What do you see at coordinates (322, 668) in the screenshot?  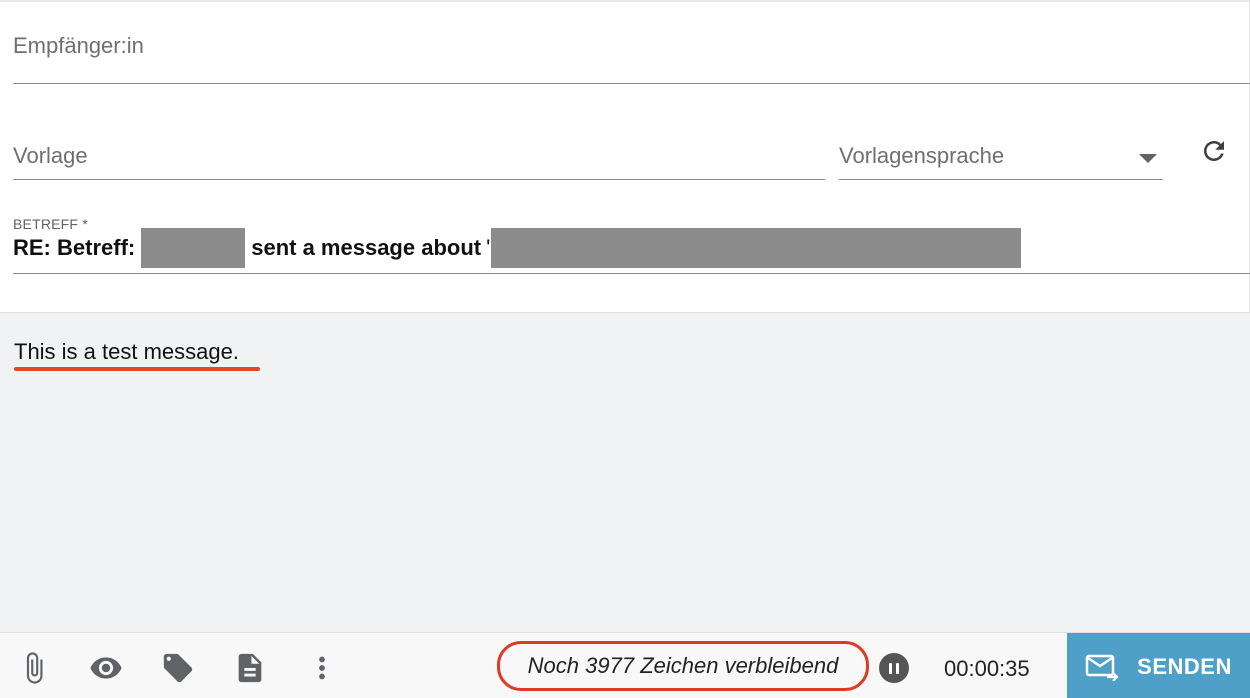 I see `more-vertical-icon` at bounding box center [322, 668].